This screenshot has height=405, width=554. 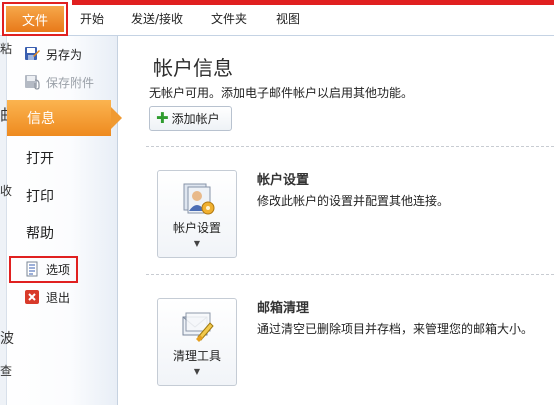 I want to click on mailbox-cleanup-description: 通过清空已删除项目并存档，来管理您的邮箱大小。, so click(x=395, y=329).